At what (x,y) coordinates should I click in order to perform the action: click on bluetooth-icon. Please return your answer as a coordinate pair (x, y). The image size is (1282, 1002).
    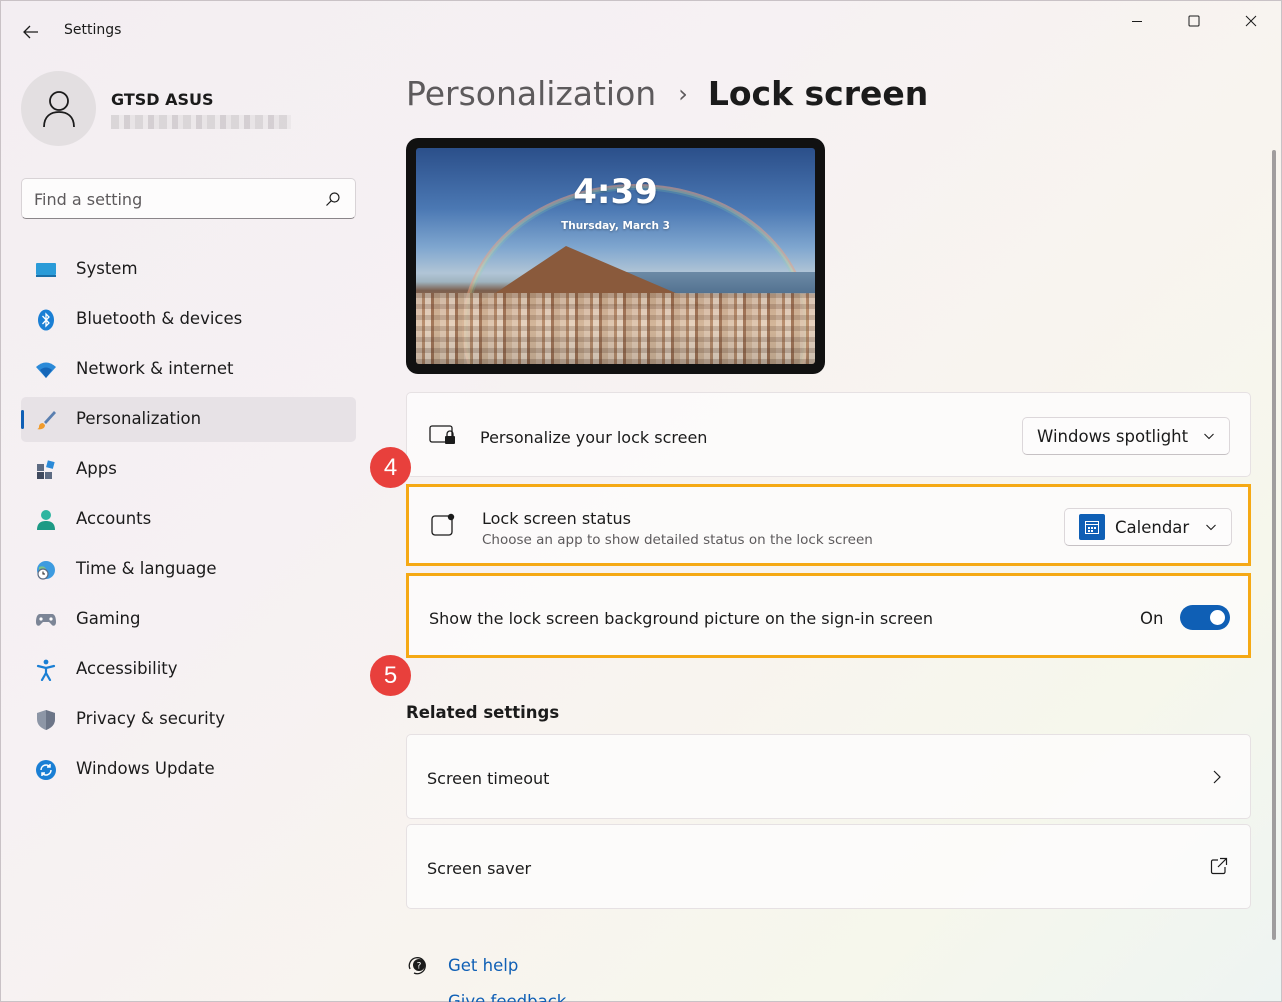
    Looking at the image, I should click on (46, 320).